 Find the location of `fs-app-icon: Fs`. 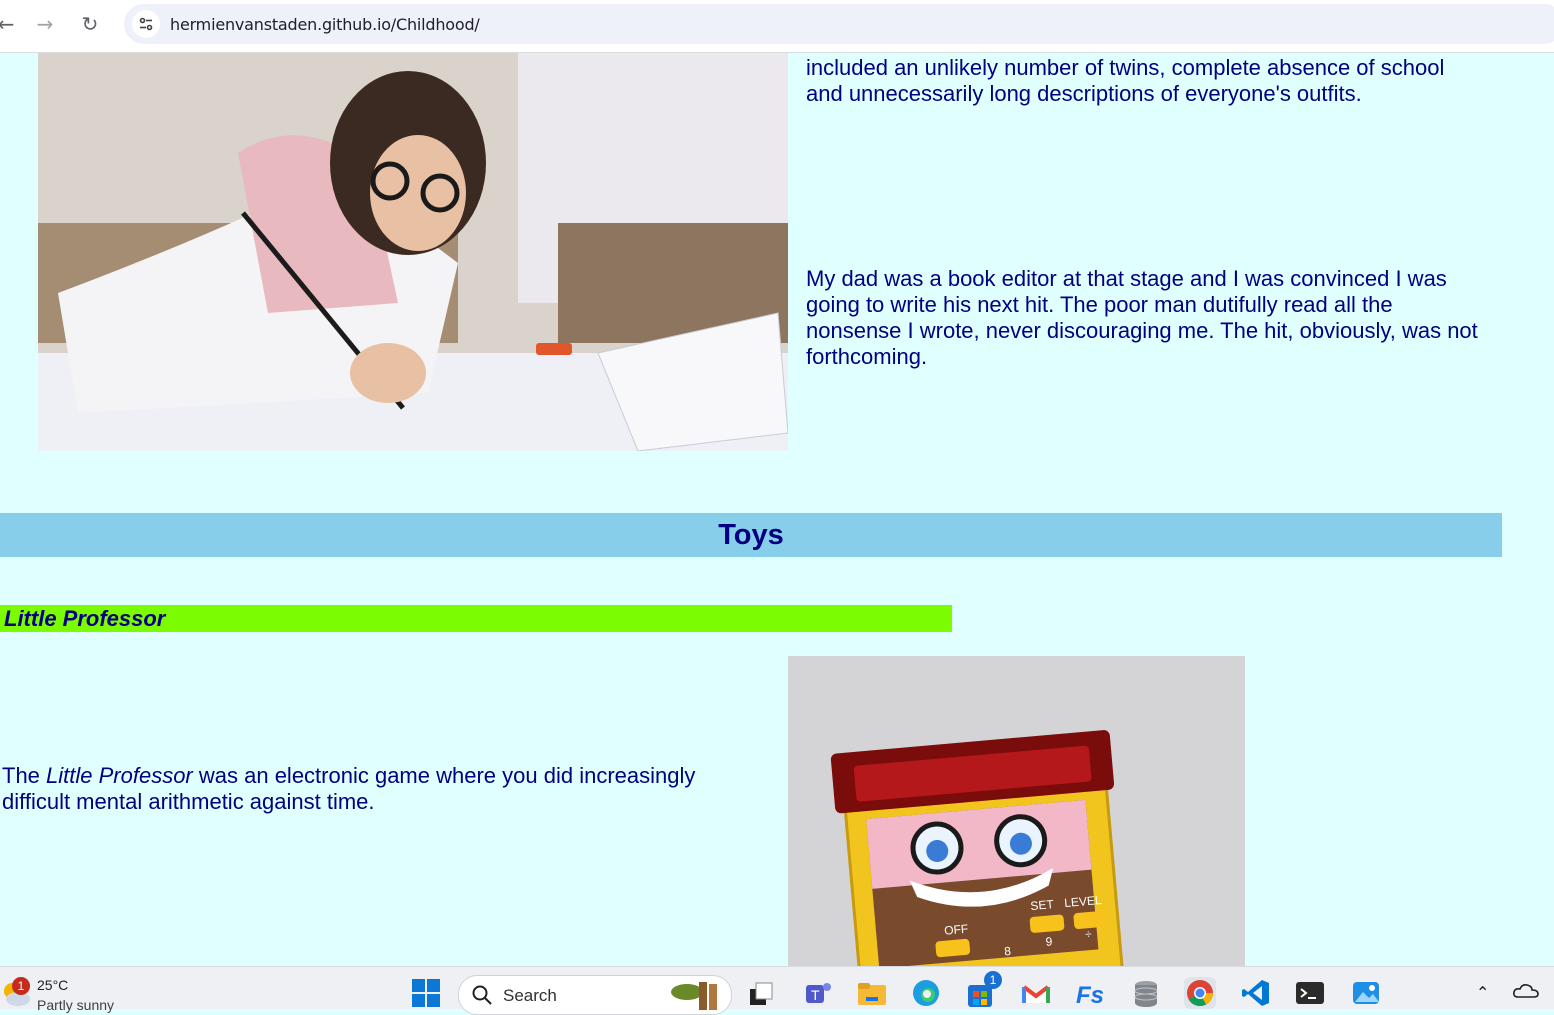

fs-app-icon: Fs is located at coordinates (1090, 993).